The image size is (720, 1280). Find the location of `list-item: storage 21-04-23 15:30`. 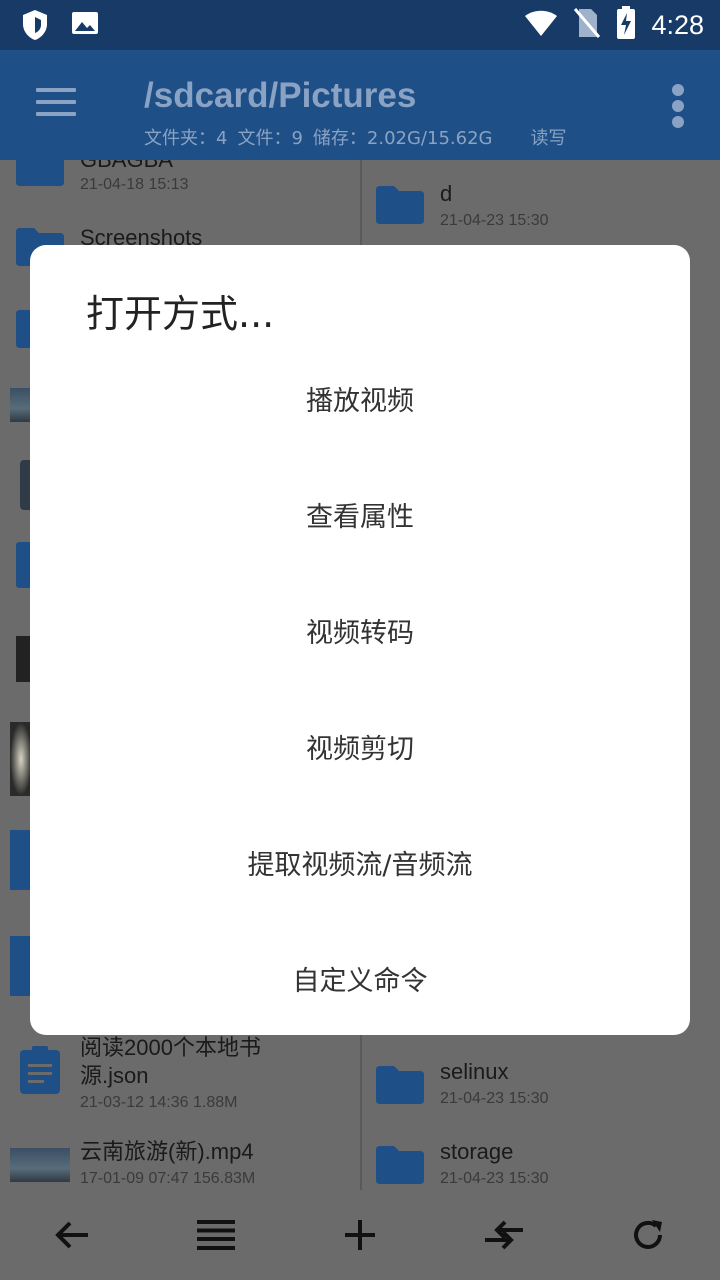

list-item: storage 21-04-23 15:30 is located at coordinates (541, 1164).